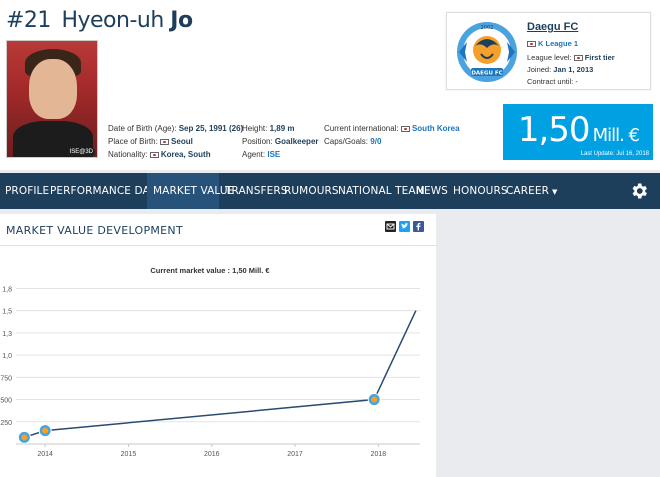  Describe the element at coordinates (107, 191) in the screenshot. I see `nav-item-performance-data: Performance data▼` at that location.